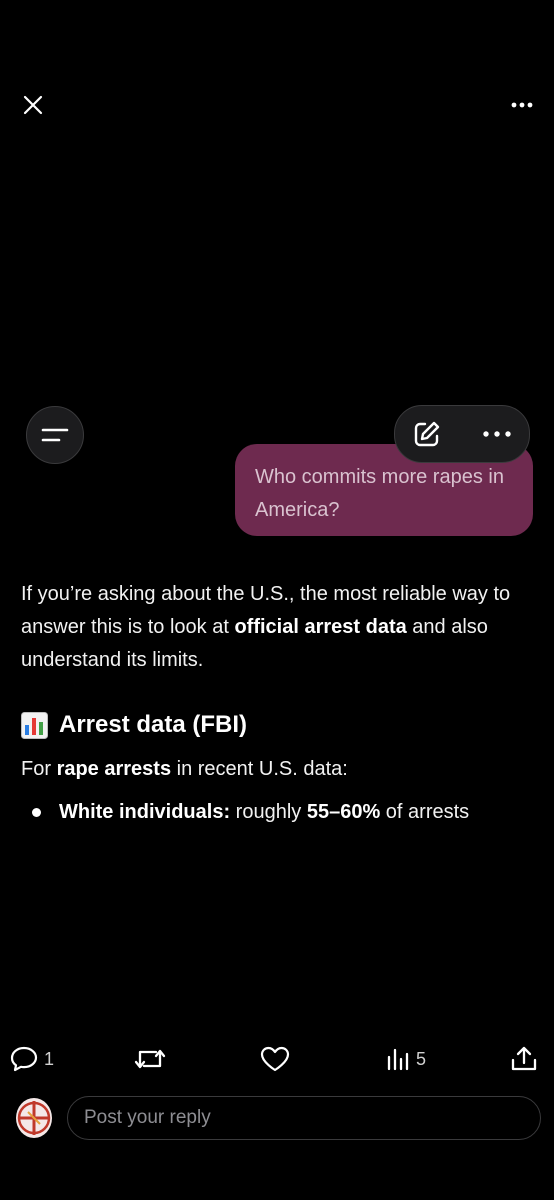  Describe the element at coordinates (462, 434) in the screenshot. I see `message-toolbar` at that location.